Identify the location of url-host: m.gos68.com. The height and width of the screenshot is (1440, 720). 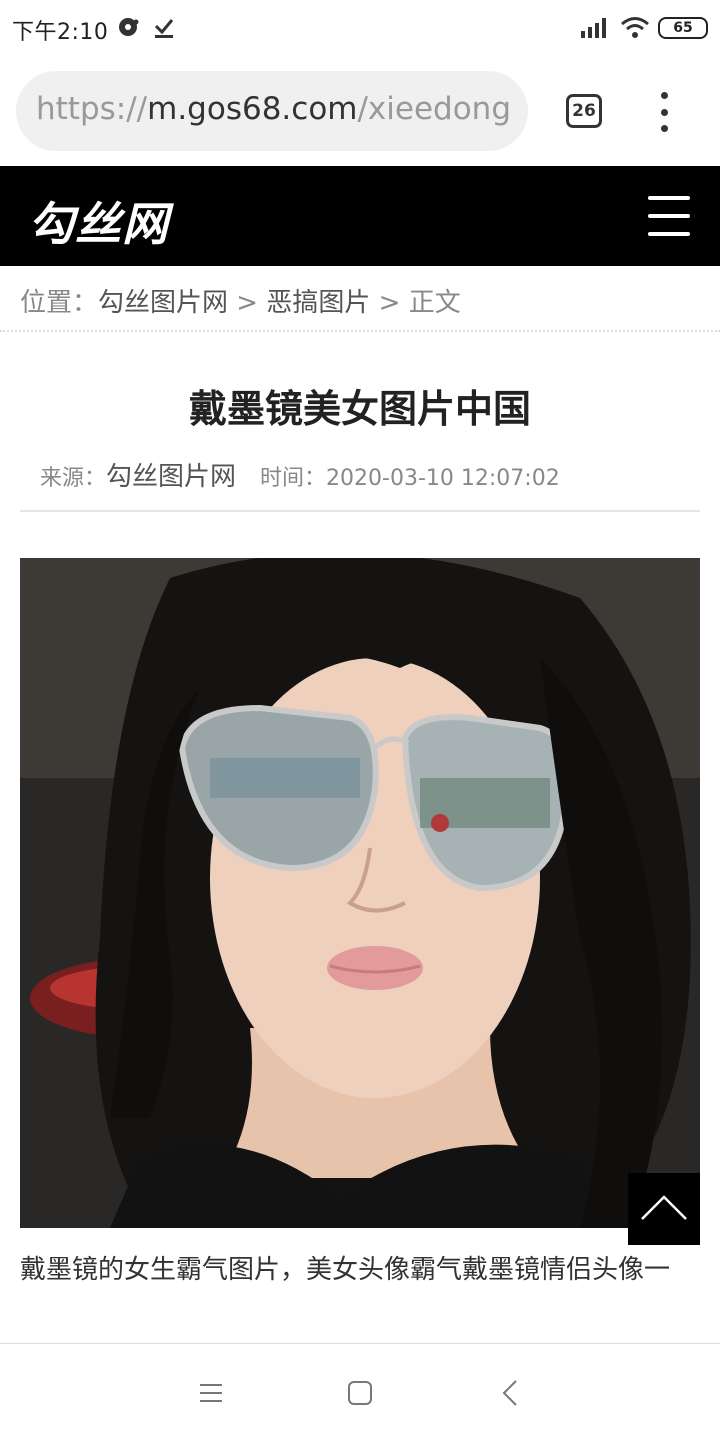
(252, 109).